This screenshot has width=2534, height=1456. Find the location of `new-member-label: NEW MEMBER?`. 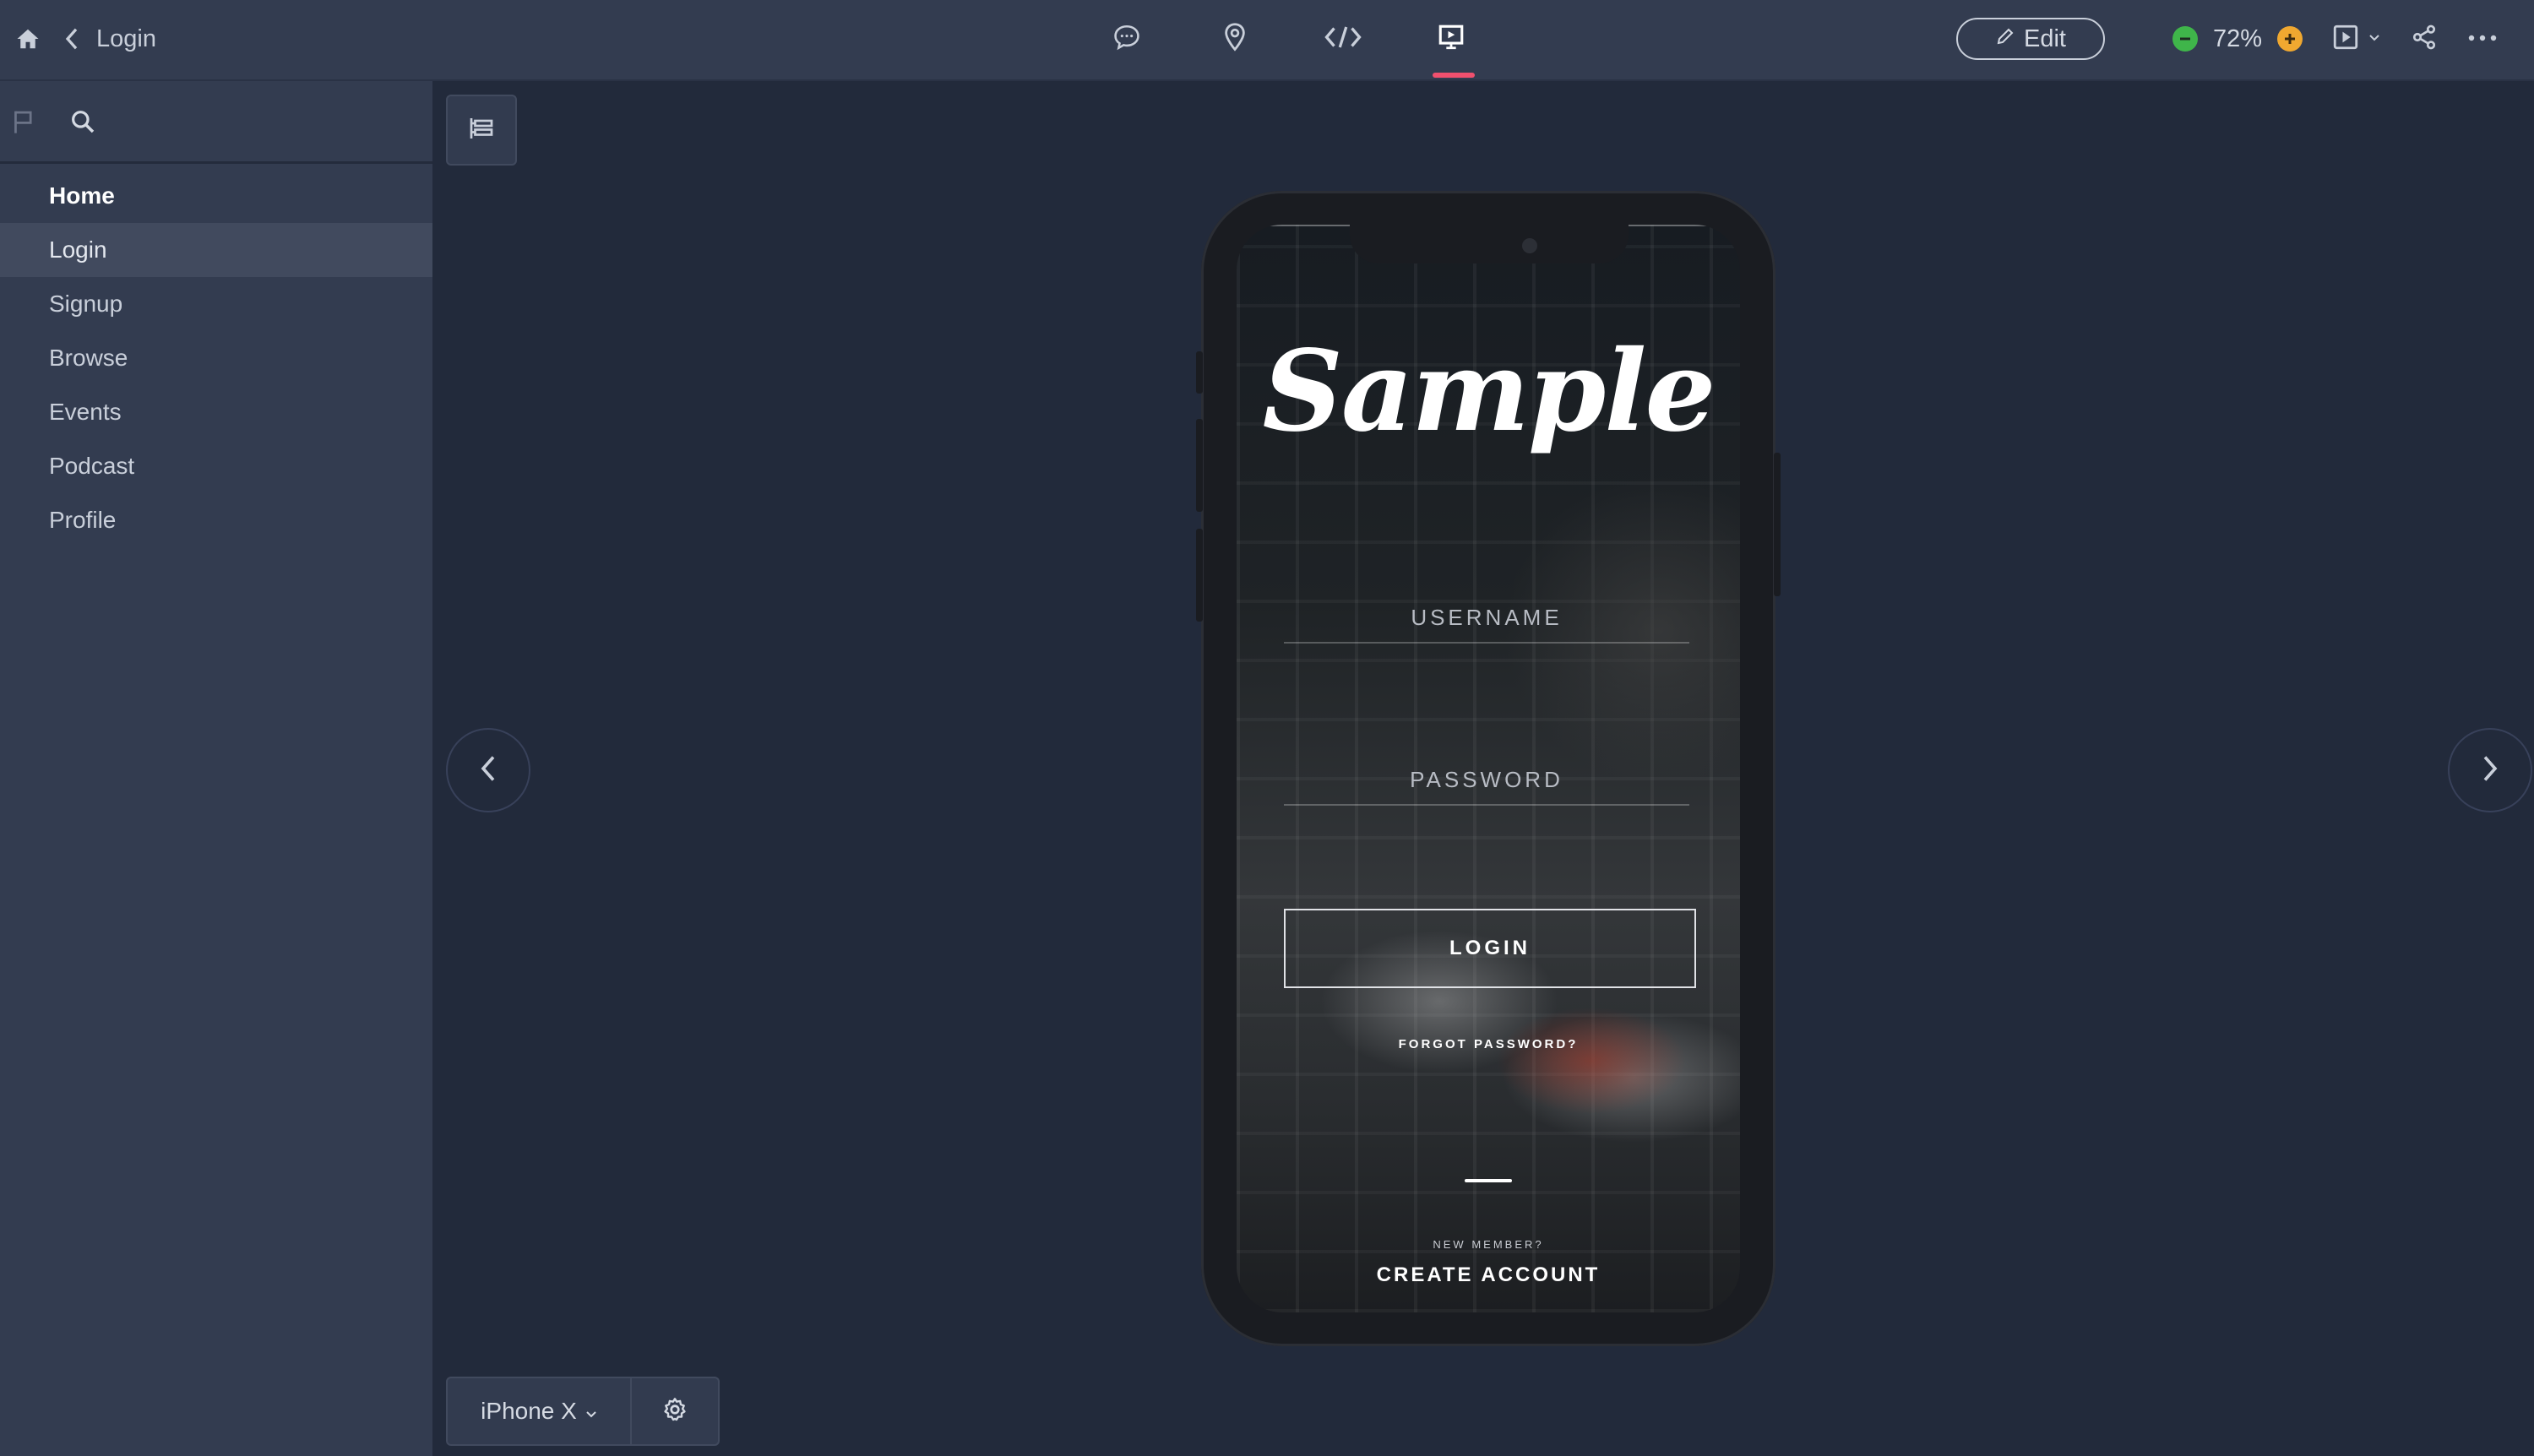

new-member-label: NEW MEMBER? is located at coordinates (1488, 1245).